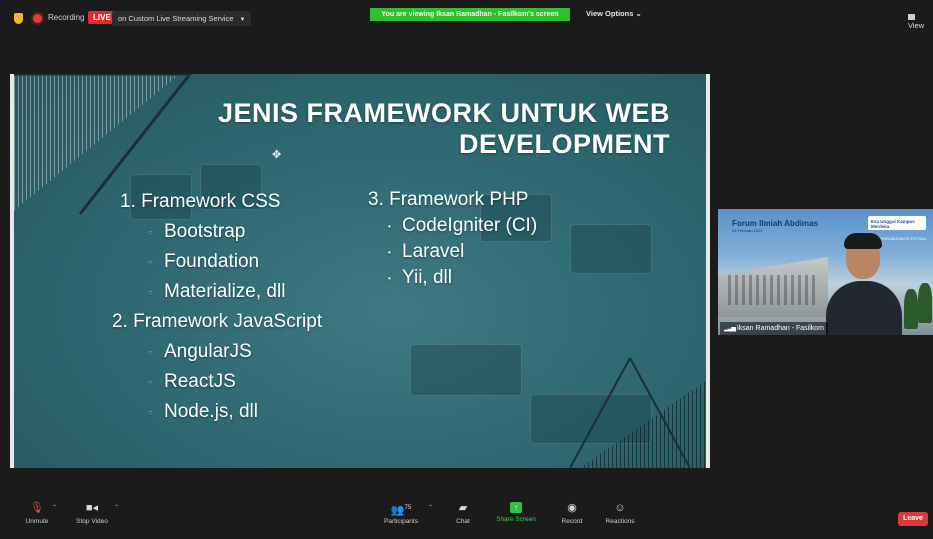  What do you see at coordinates (176, 18) in the screenshot?
I see `live-stream-label: on Custom Live Streaming Service` at bounding box center [176, 18].